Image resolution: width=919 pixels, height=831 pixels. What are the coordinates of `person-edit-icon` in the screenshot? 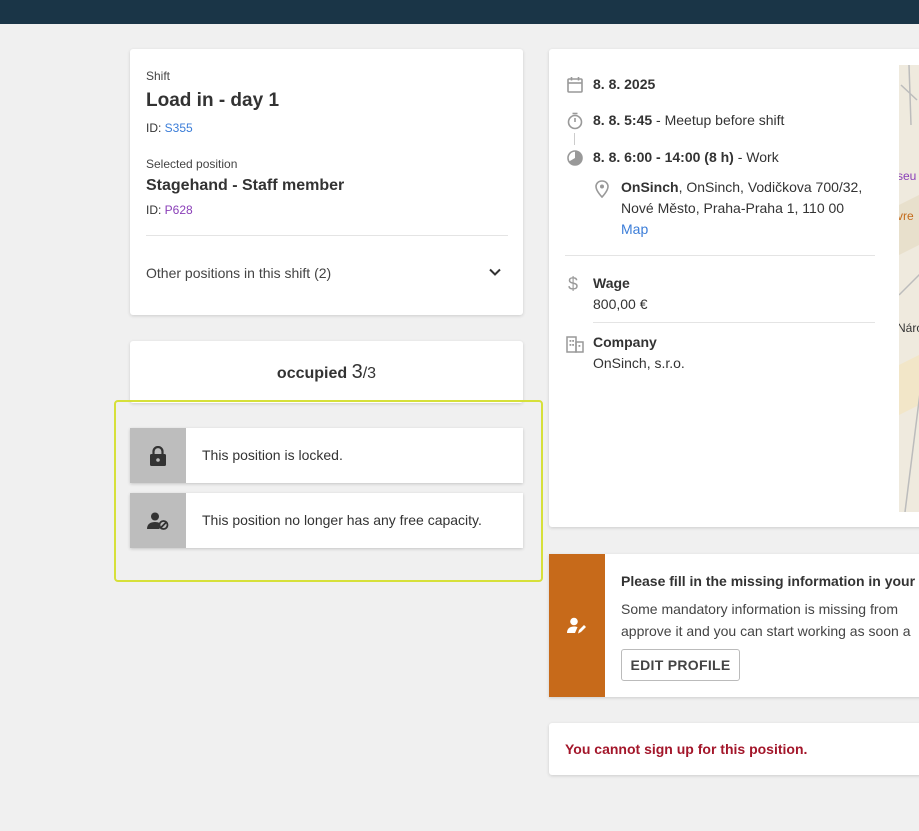 It's located at (576, 625).